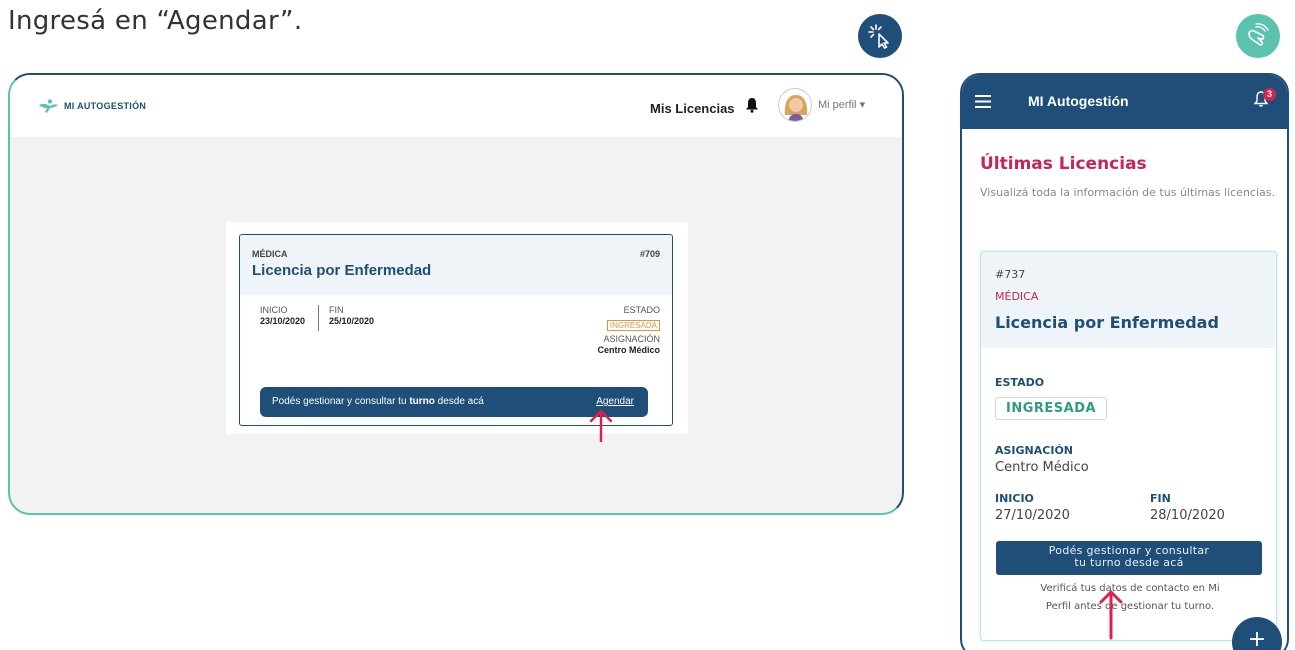  I want to click on nav-mis-licencias: Mis Licencias, so click(692, 108).